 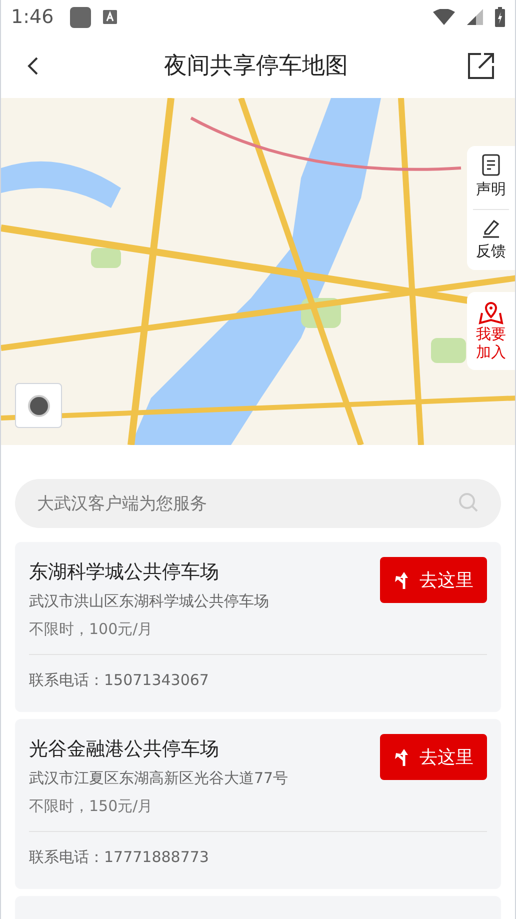 What do you see at coordinates (33, 66) in the screenshot?
I see `back-icon` at bounding box center [33, 66].